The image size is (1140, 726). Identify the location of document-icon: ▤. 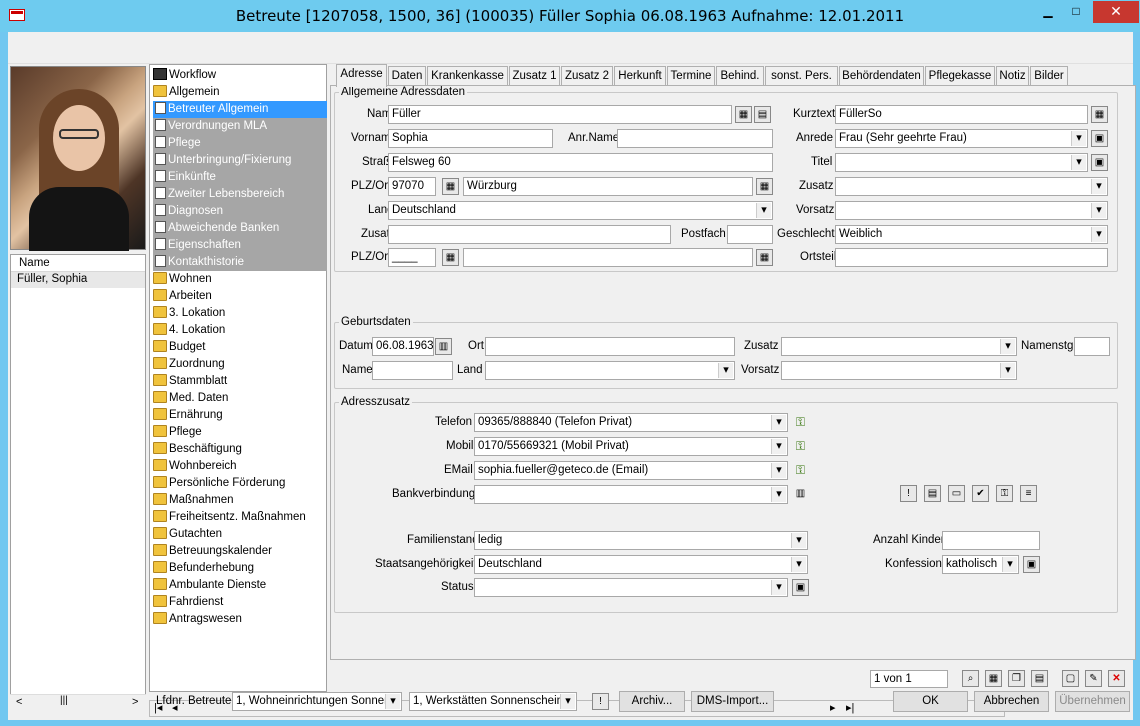
(932, 493).